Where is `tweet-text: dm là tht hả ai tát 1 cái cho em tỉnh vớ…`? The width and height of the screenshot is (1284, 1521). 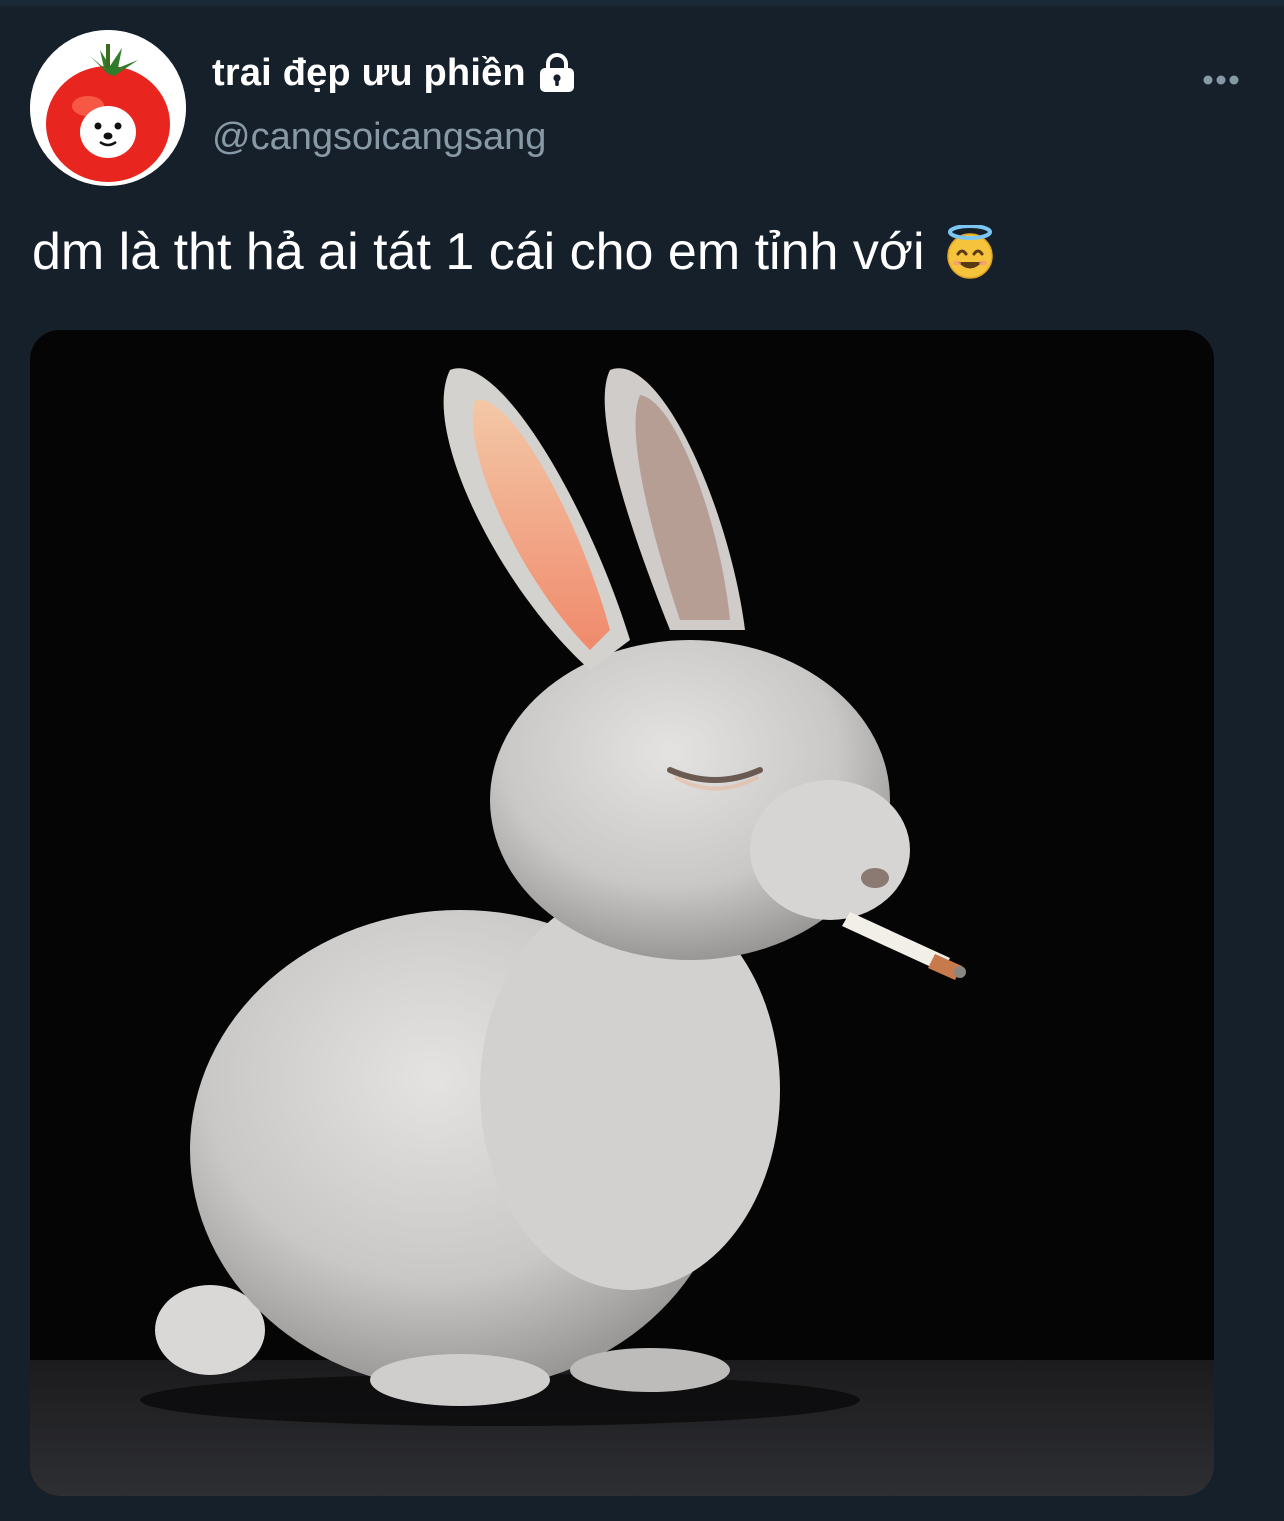
tweet-text: dm là tht hả ai tát 1 cái cho em tỉnh vớ… is located at coordinates (478, 252).